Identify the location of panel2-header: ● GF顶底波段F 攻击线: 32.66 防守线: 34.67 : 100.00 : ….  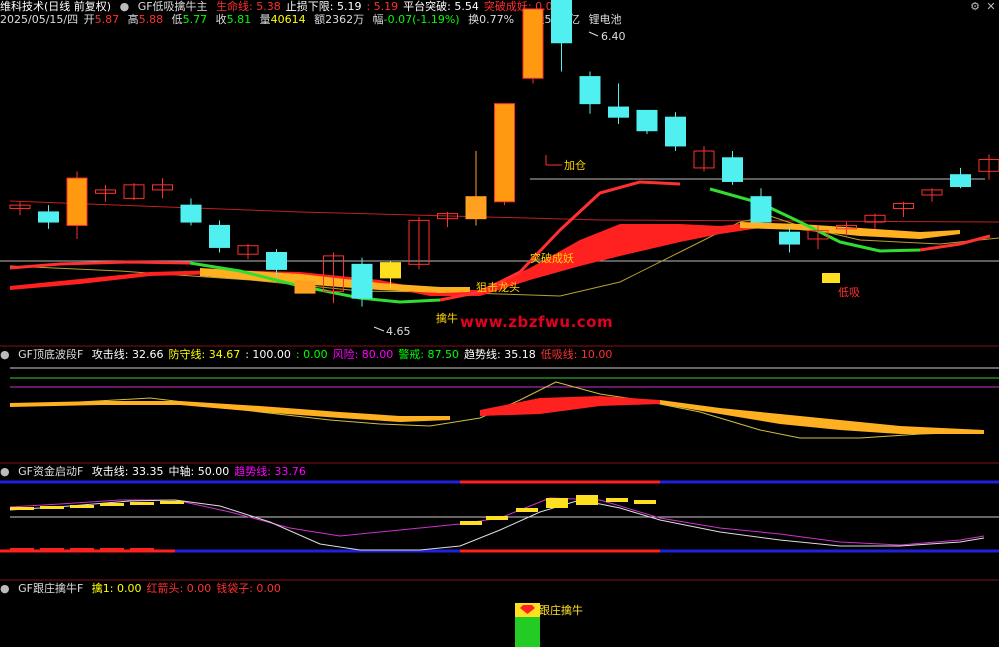
(311, 355).